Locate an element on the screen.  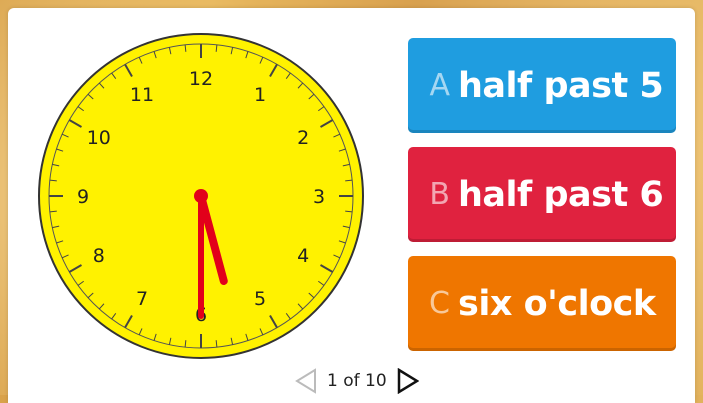
clock-center is located at coordinates (201, 196).